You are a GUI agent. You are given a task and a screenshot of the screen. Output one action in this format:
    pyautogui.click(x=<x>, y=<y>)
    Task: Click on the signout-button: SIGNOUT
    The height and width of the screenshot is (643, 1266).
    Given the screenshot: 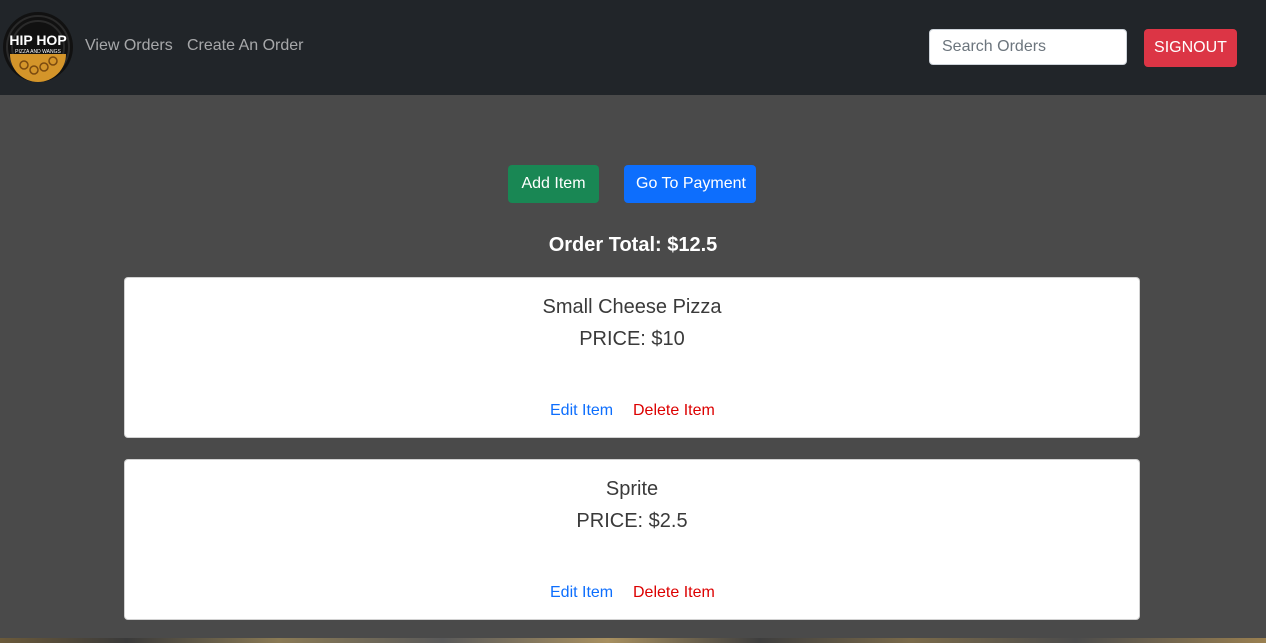 What is the action you would take?
    pyautogui.click(x=1190, y=48)
    